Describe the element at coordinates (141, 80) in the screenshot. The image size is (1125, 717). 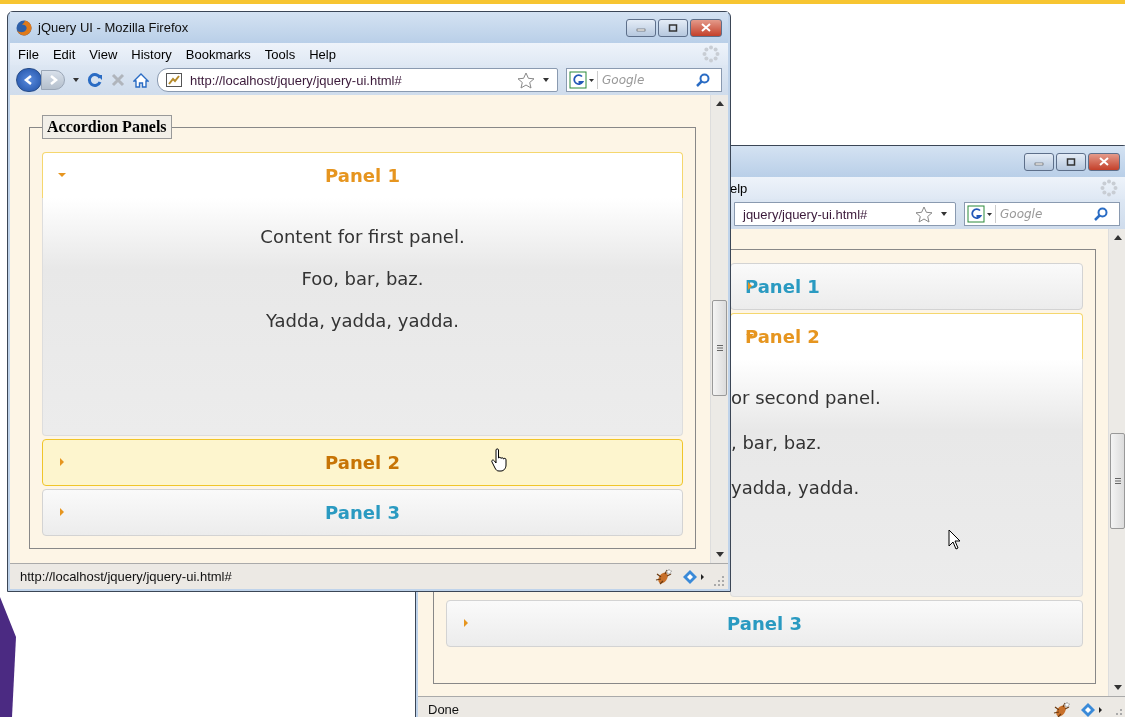
I see `home-icon` at that location.